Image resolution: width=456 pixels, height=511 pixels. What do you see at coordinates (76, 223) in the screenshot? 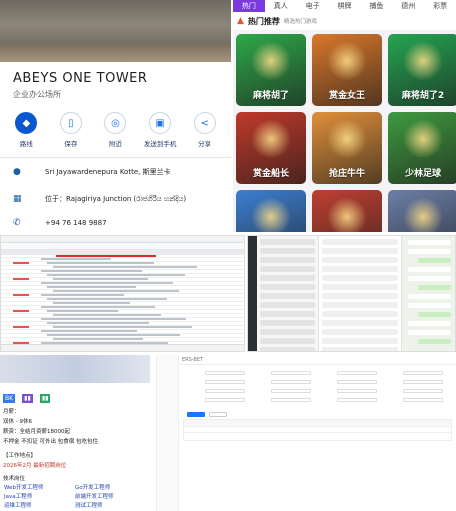
I see `phone-text: +94 76 148 9887` at bounding box center [76, 223].